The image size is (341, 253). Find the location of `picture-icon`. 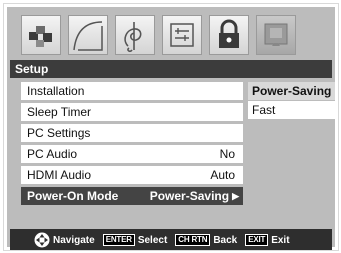

picture-icon is located at coordinates (41, 35).